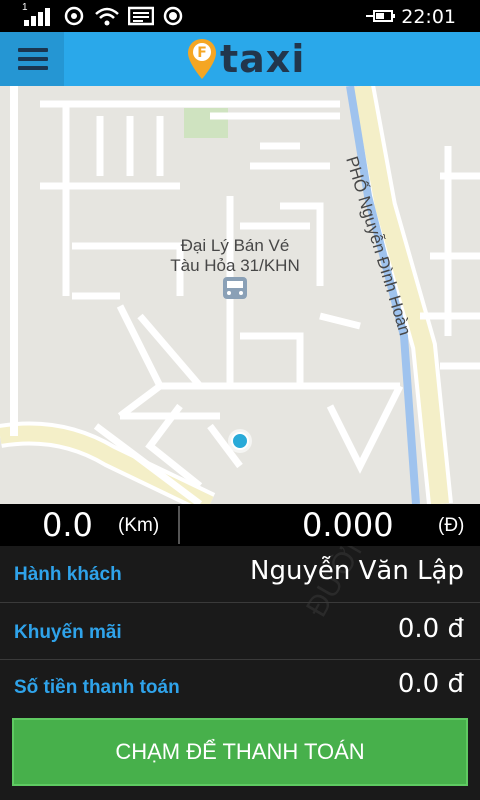 Image resolution: width=480 pixels, height=800 pixels. I want to click on taxi-pin-icon: F, so click(202, 59).